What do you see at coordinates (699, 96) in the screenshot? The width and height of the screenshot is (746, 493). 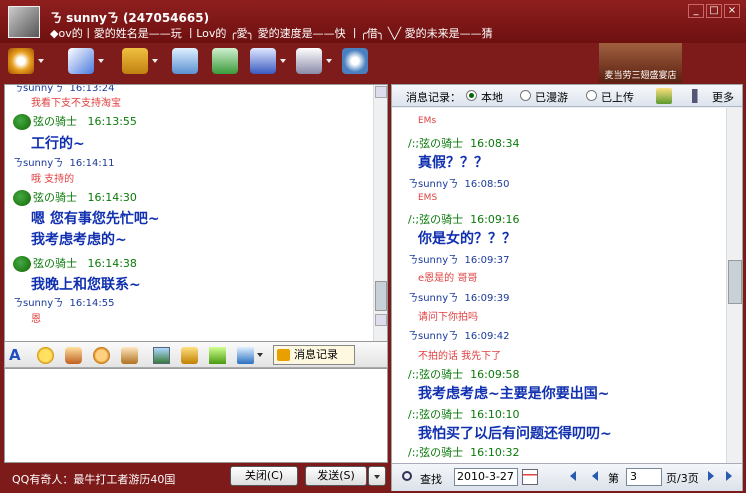 I see `speaker-icon` at bounding box center [699, 96].